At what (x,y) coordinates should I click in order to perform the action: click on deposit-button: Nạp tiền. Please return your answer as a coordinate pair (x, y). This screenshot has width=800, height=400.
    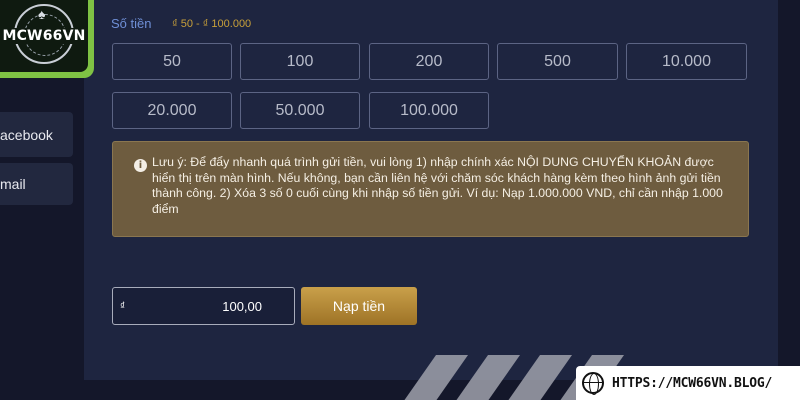
    Looking at the image, I should click on (359, 306).